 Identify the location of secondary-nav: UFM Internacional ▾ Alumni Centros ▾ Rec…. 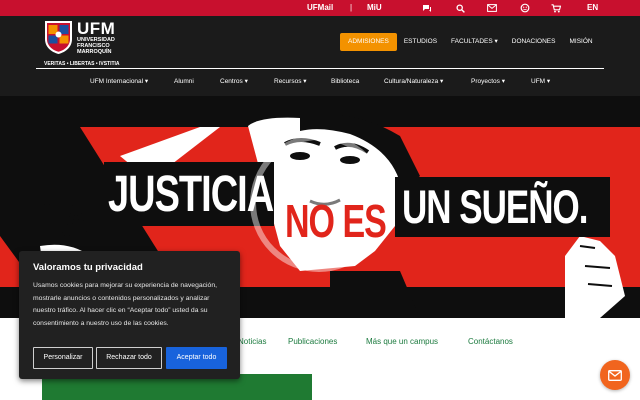
(320, 82).